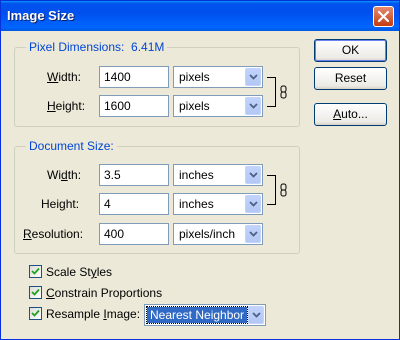 The height and width of the screenshot is (340, 400). I want to click on pixel-width-unit-value: pixels, so click(194, 77).